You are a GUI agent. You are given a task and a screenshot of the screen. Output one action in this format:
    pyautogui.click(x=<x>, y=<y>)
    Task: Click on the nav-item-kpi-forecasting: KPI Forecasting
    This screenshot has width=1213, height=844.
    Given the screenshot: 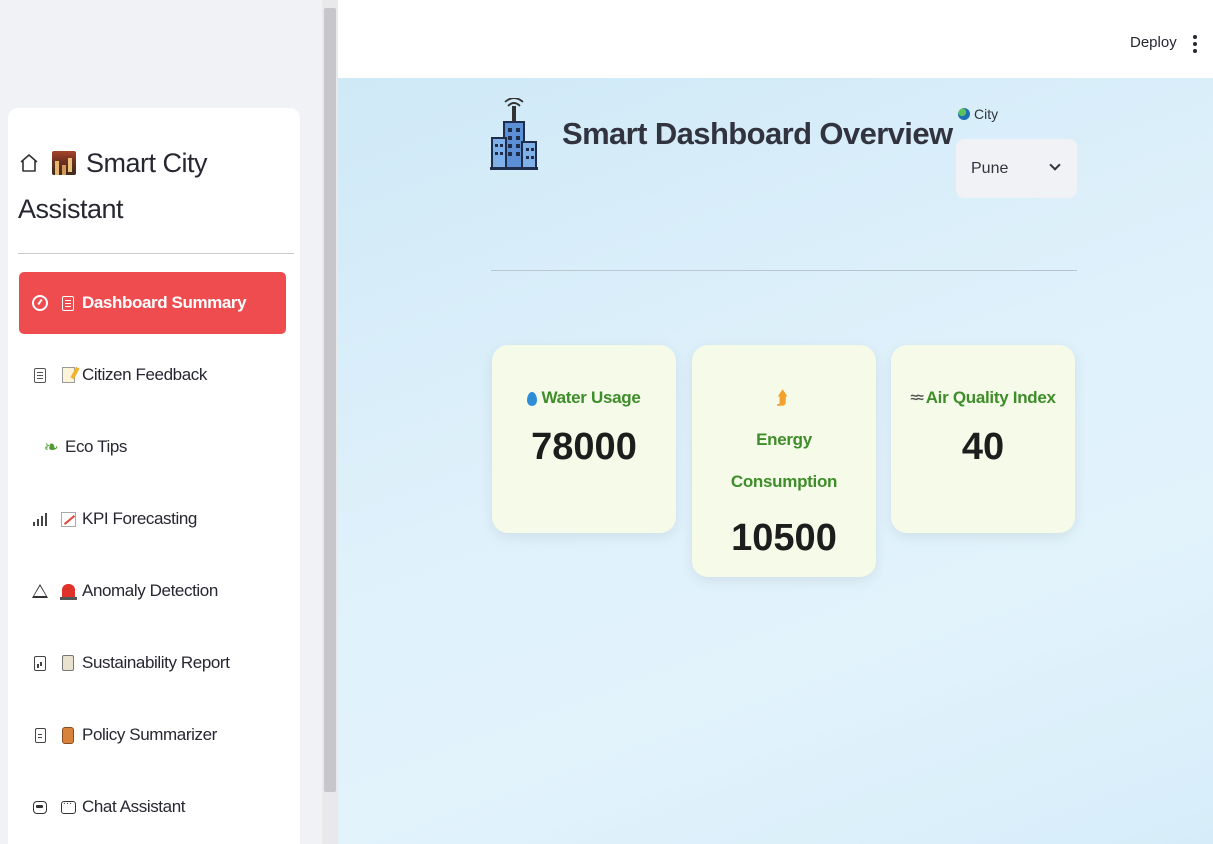 What is the action you would take?
    pyautogui.click(x=152, y=519)
    